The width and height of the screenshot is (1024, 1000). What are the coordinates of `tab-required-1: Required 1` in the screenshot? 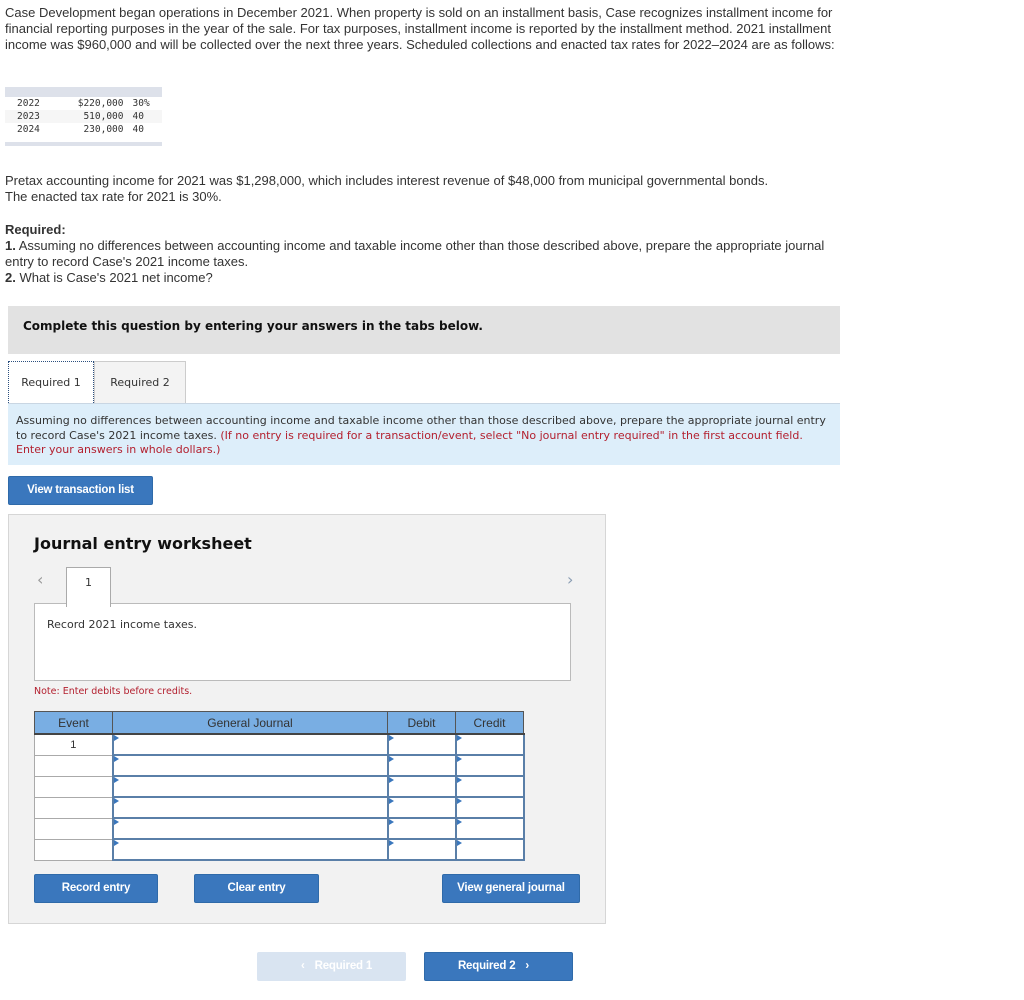 It's located at (51, 382).